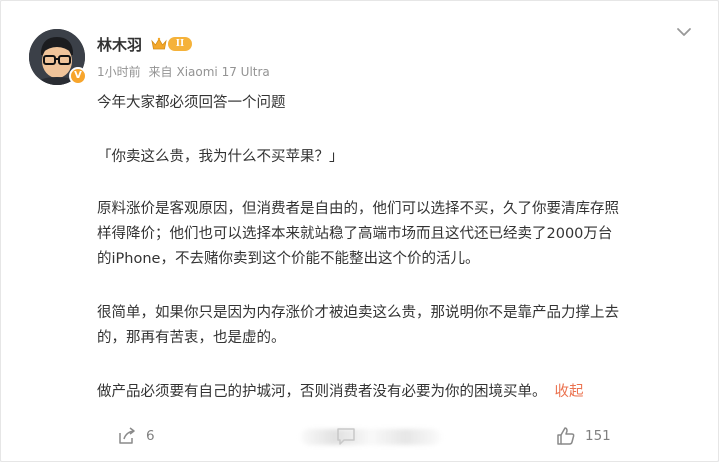 This screenshot has height=462, width=719. I want to click on source-prefix: 来自, so click(160, 72).